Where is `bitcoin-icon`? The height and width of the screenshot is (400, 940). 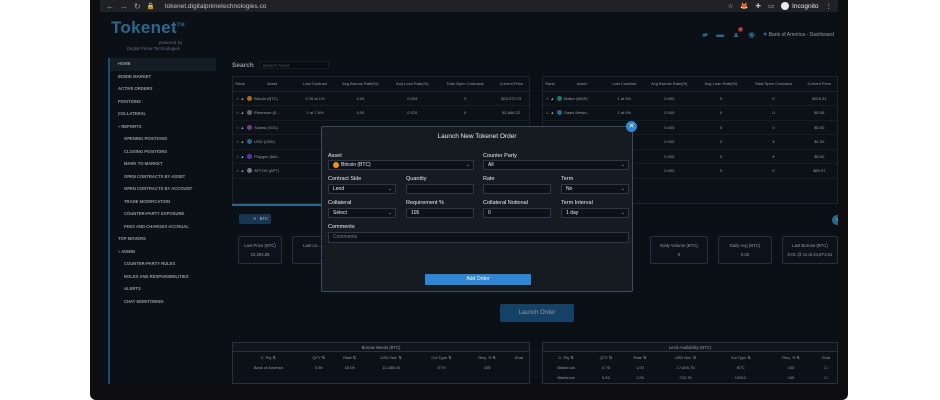 bitcoin-icon is located at coordinates (336, 164).